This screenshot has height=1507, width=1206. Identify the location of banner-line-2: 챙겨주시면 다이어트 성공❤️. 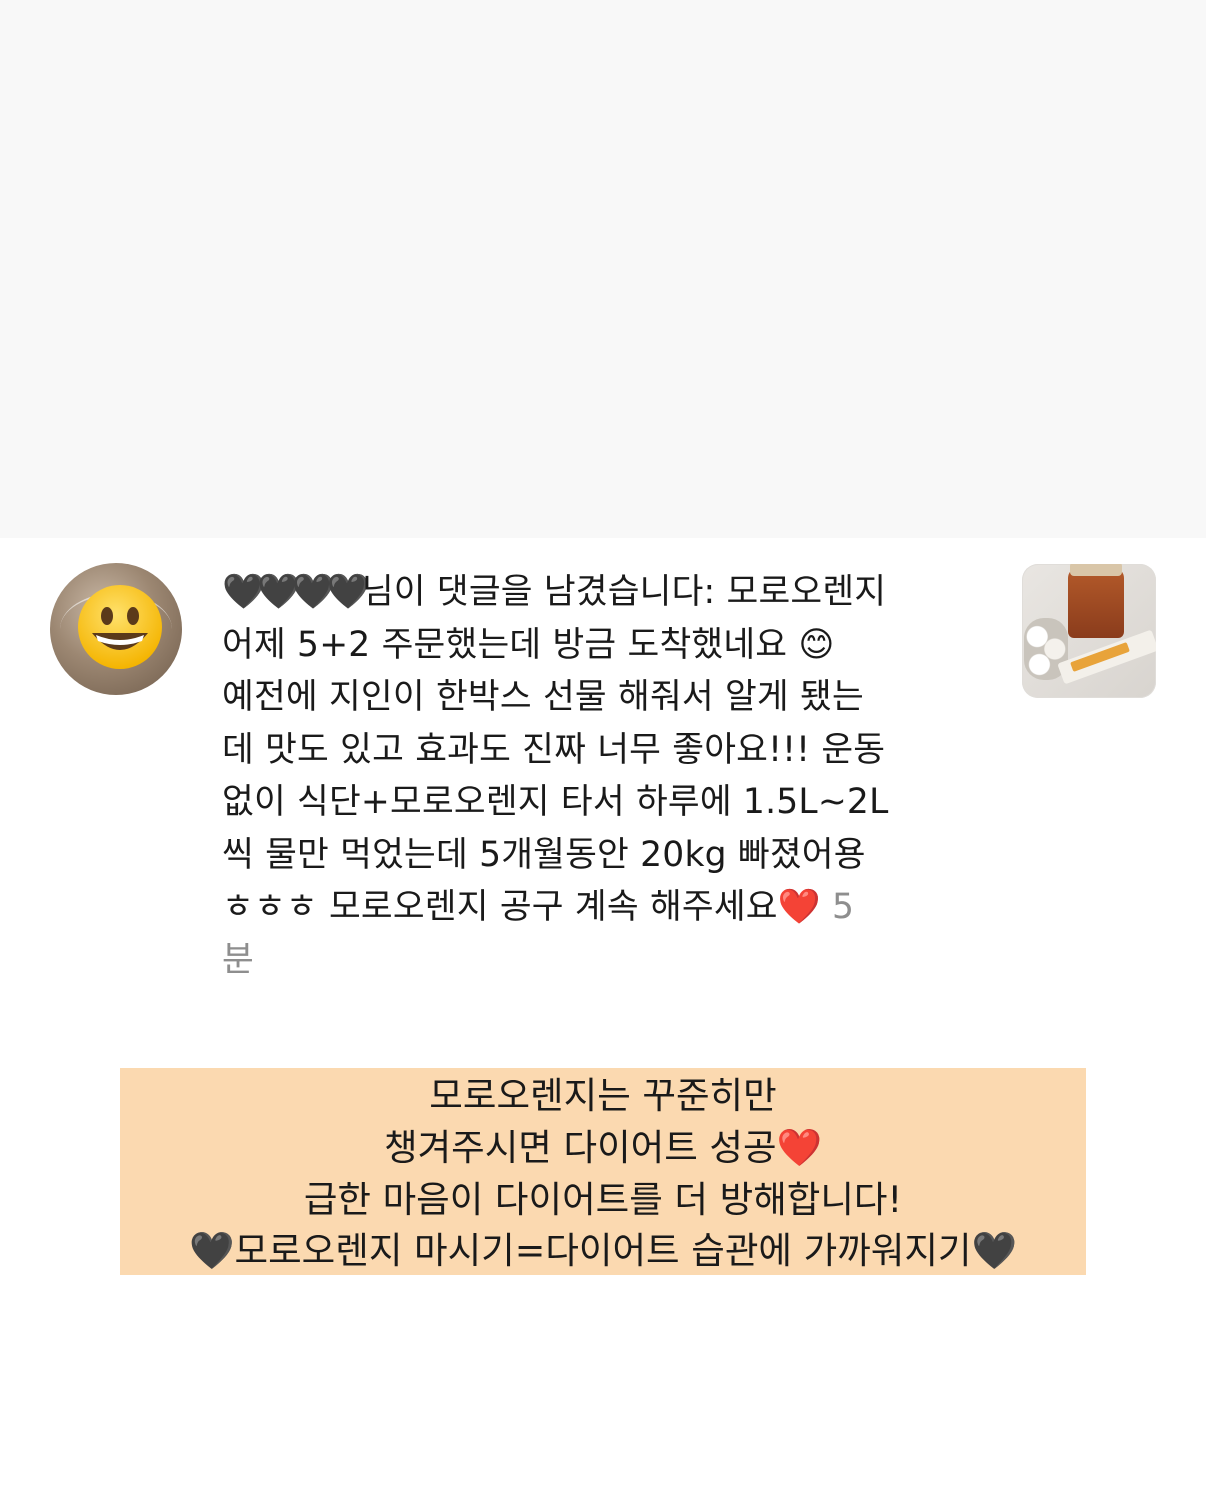
(603, 1147).